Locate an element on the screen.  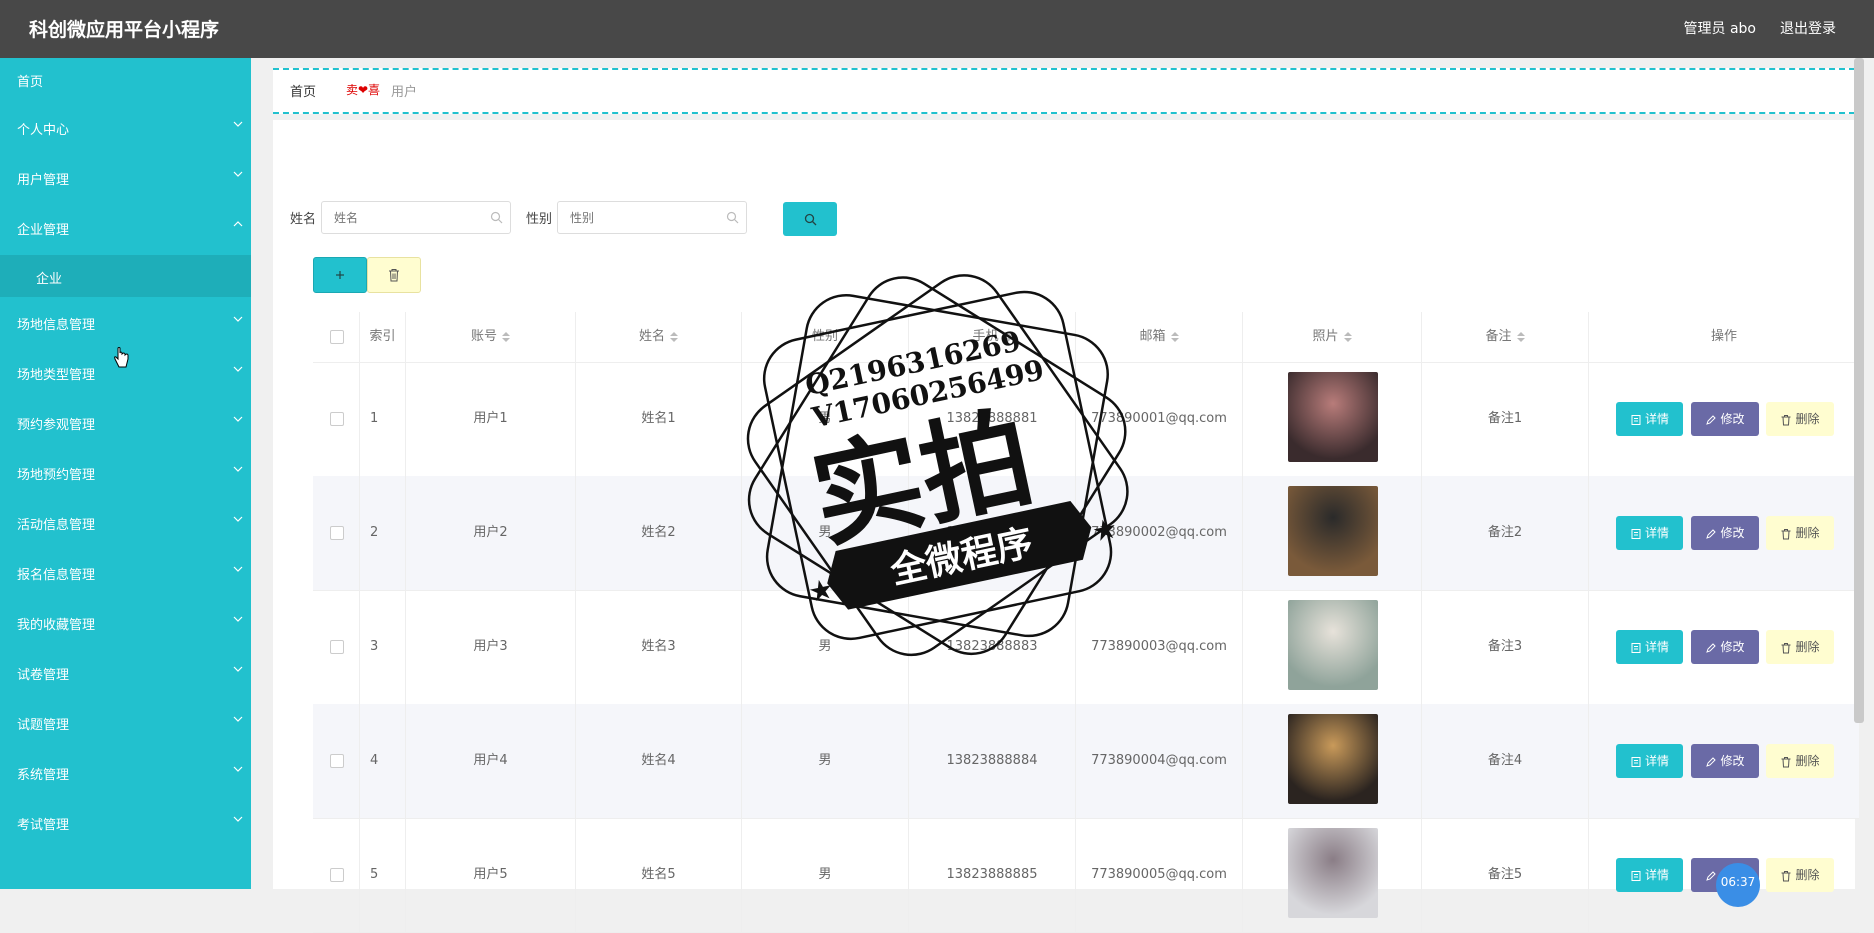
column-header: 邮箱 is located at coordinates (1158, 337).